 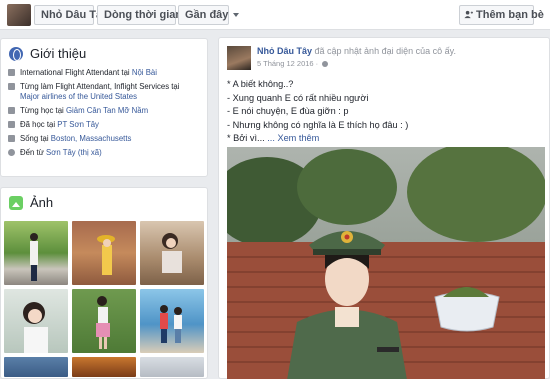 I want to click on post-date: 5 Tháng 12 2016 ·, so click(x=293, y=63).